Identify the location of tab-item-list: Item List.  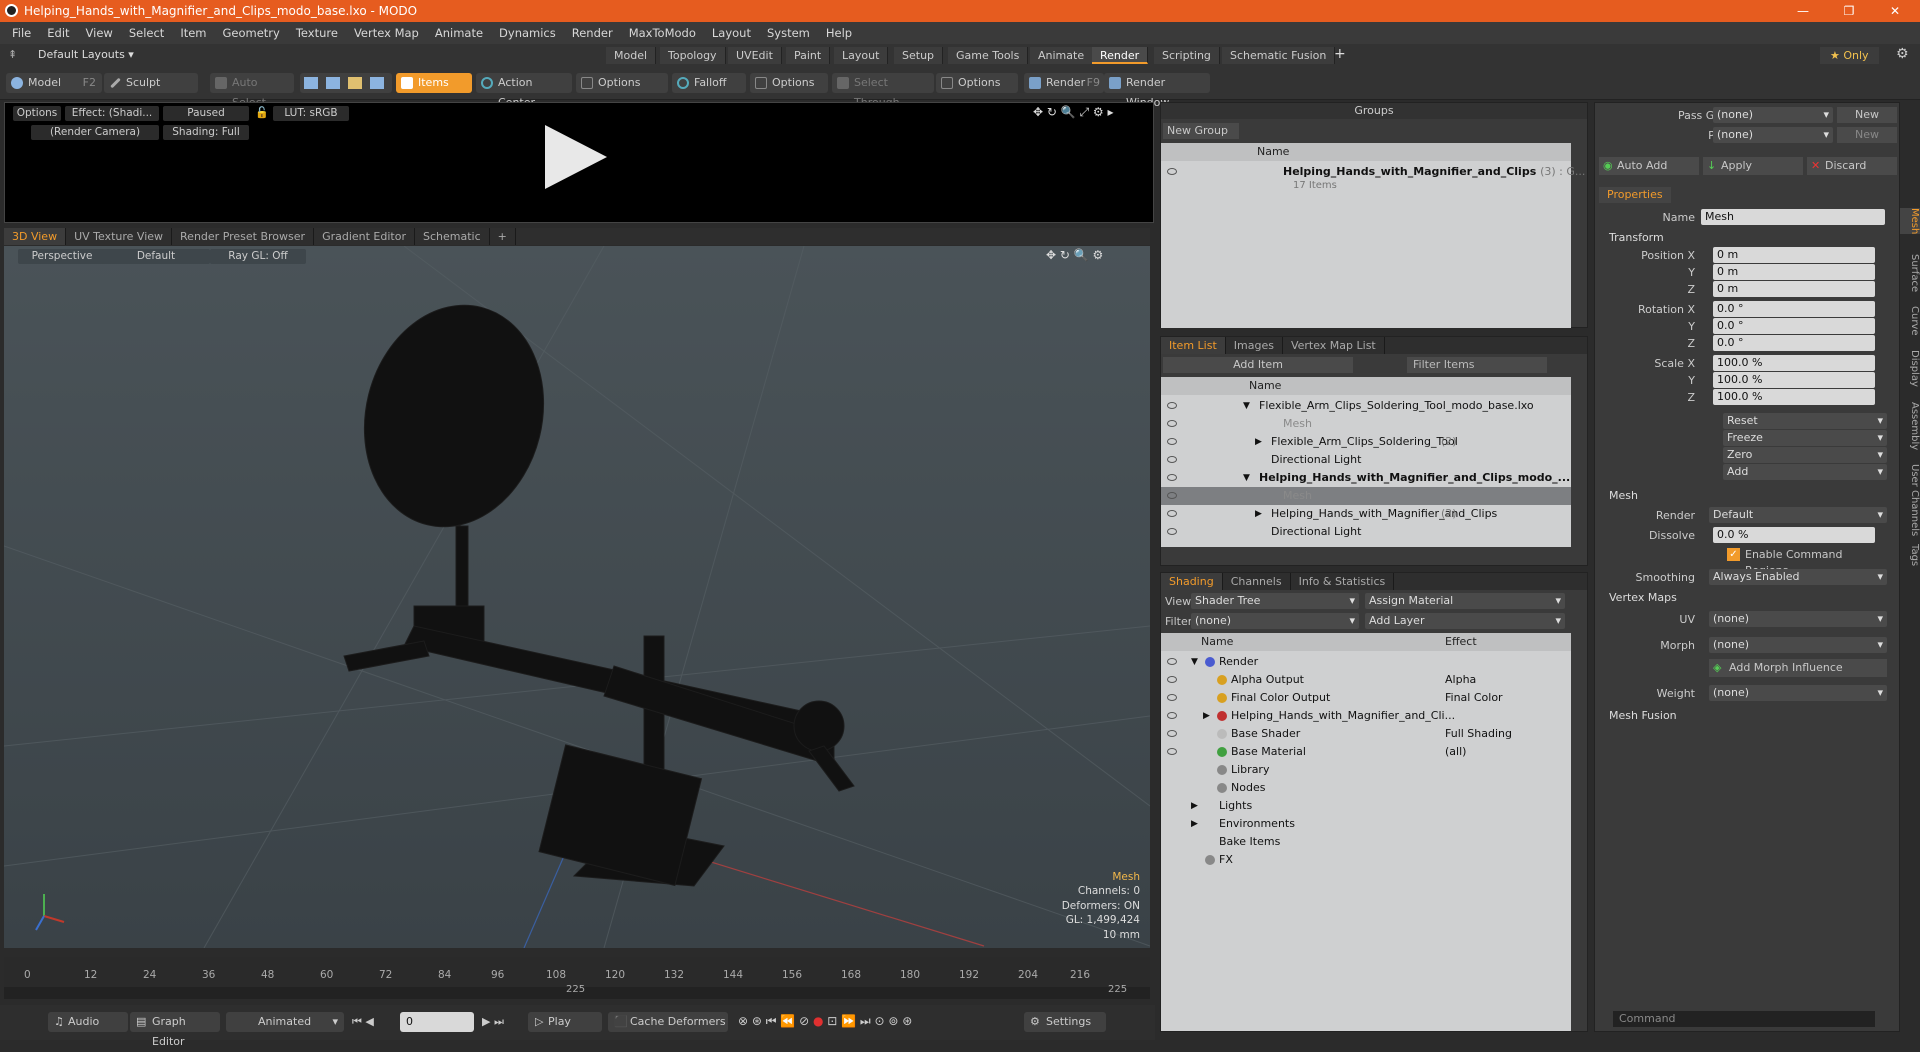
(1193, 345).